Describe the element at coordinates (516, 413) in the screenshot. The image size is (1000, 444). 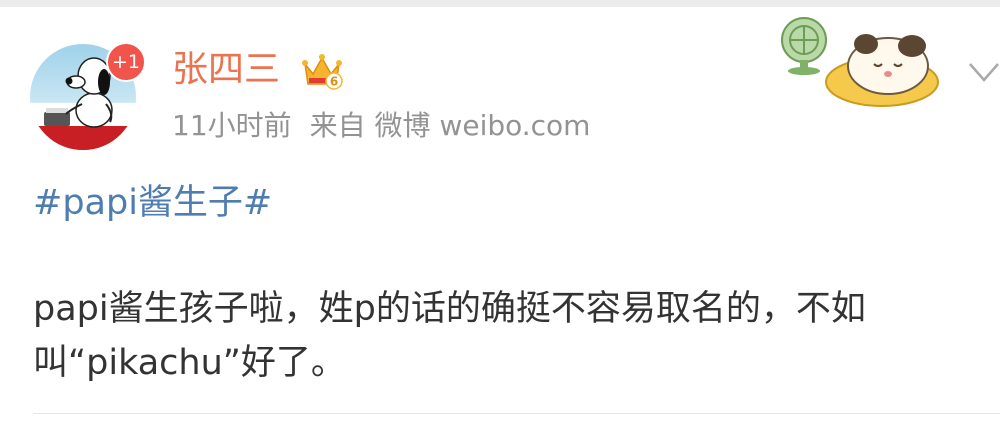
I see `divider` at that location.